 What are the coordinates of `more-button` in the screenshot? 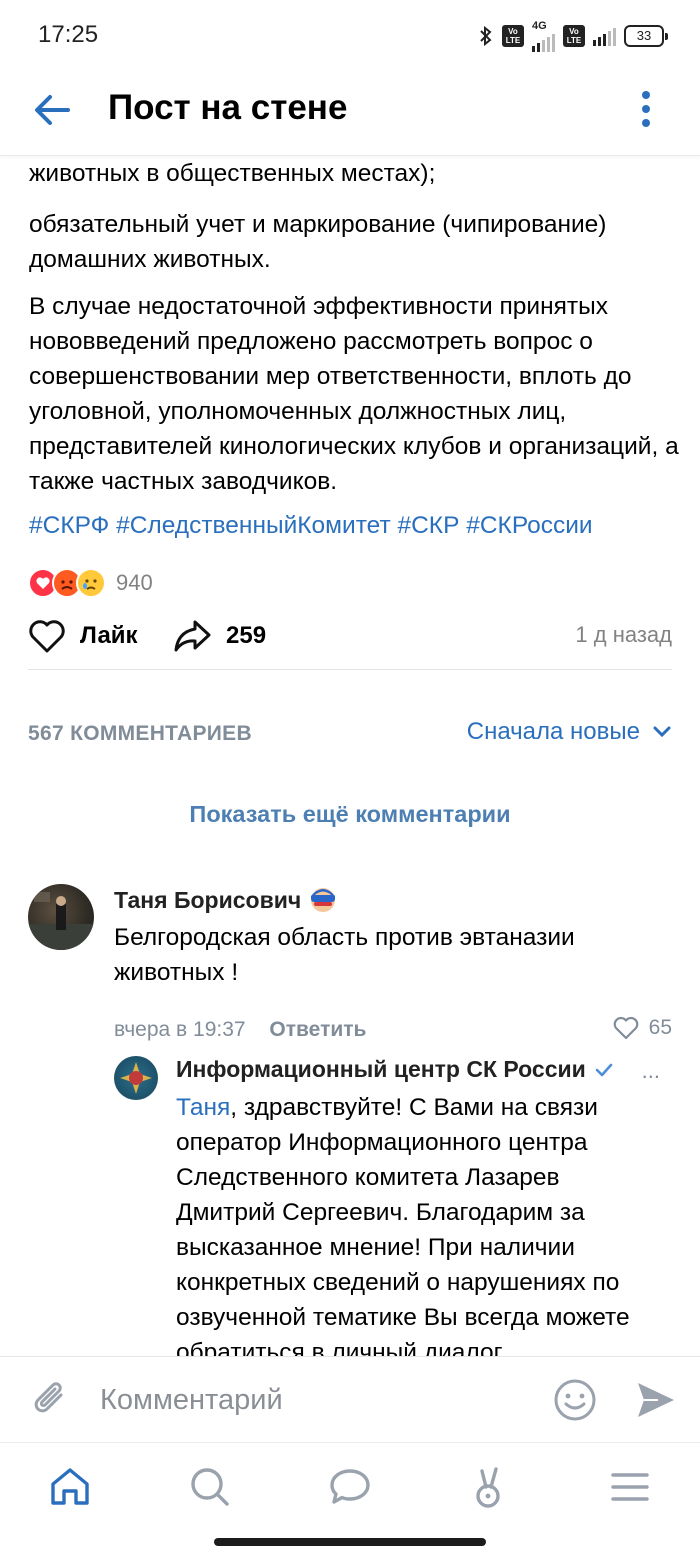 It's located at (646, 110).